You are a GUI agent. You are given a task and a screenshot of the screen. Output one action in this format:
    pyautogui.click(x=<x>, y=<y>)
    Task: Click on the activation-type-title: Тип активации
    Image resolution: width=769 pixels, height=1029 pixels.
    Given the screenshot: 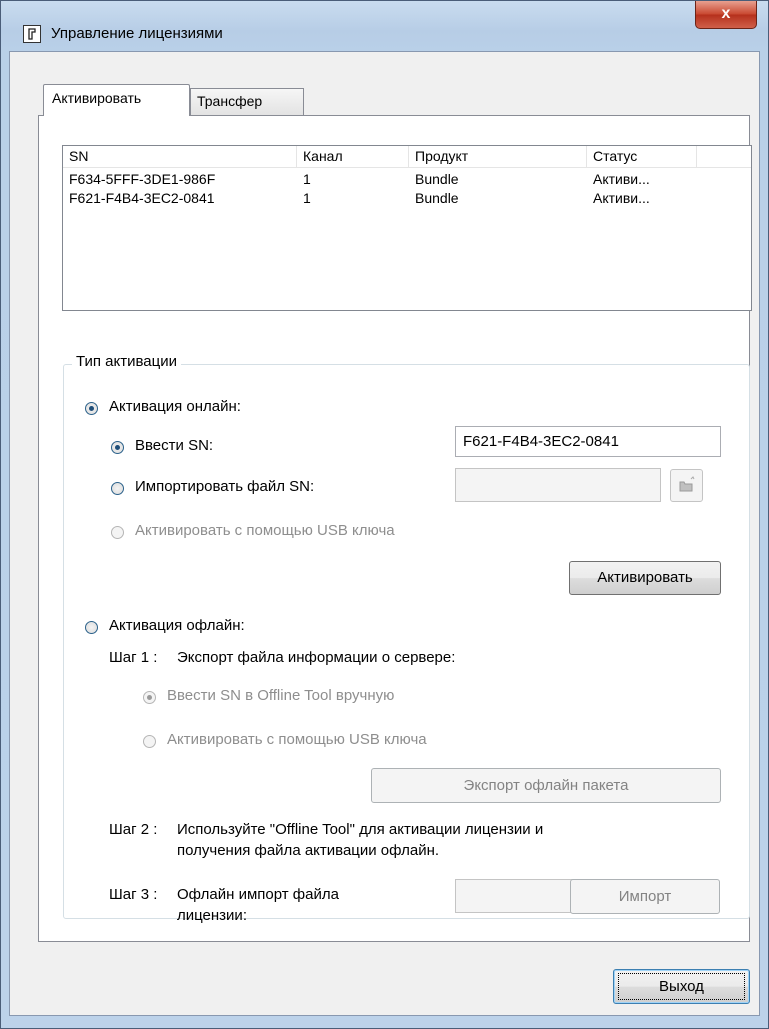 What is the action you would take?
    pyautogui.click(x=126, y=361)
    